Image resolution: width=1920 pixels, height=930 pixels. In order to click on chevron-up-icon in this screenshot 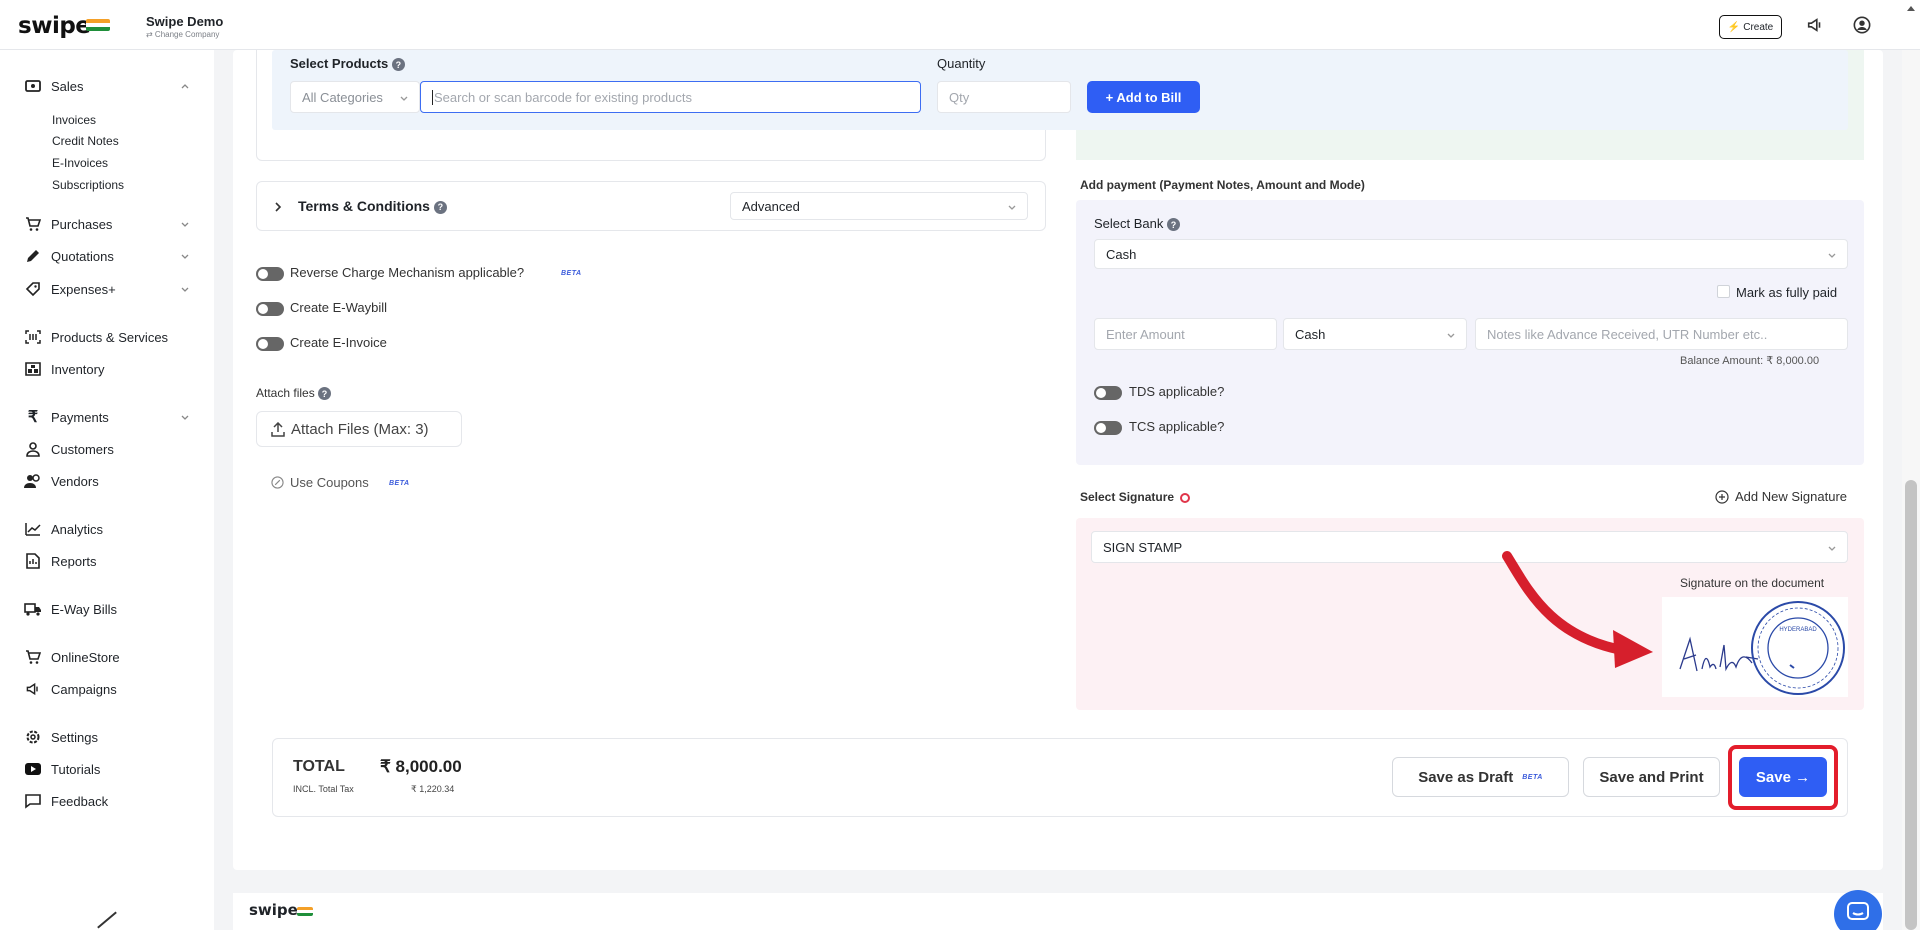, I will do `click(185, 86)`.